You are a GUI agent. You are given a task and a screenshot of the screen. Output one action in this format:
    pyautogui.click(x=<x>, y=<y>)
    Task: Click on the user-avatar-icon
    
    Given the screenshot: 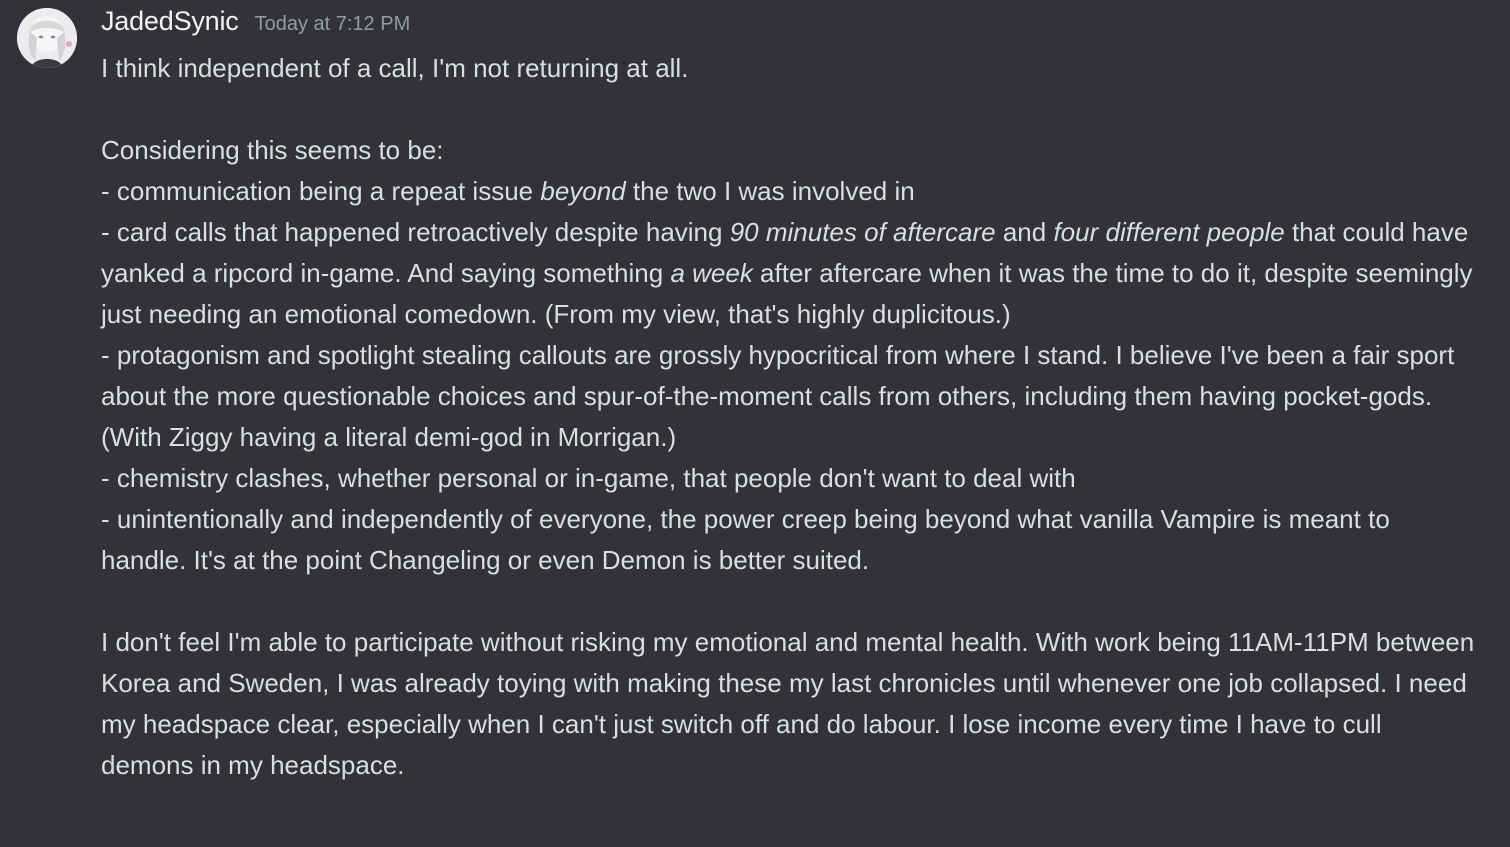 What is the action you would take?
    pyautogui.click(x=47, y=38)
    